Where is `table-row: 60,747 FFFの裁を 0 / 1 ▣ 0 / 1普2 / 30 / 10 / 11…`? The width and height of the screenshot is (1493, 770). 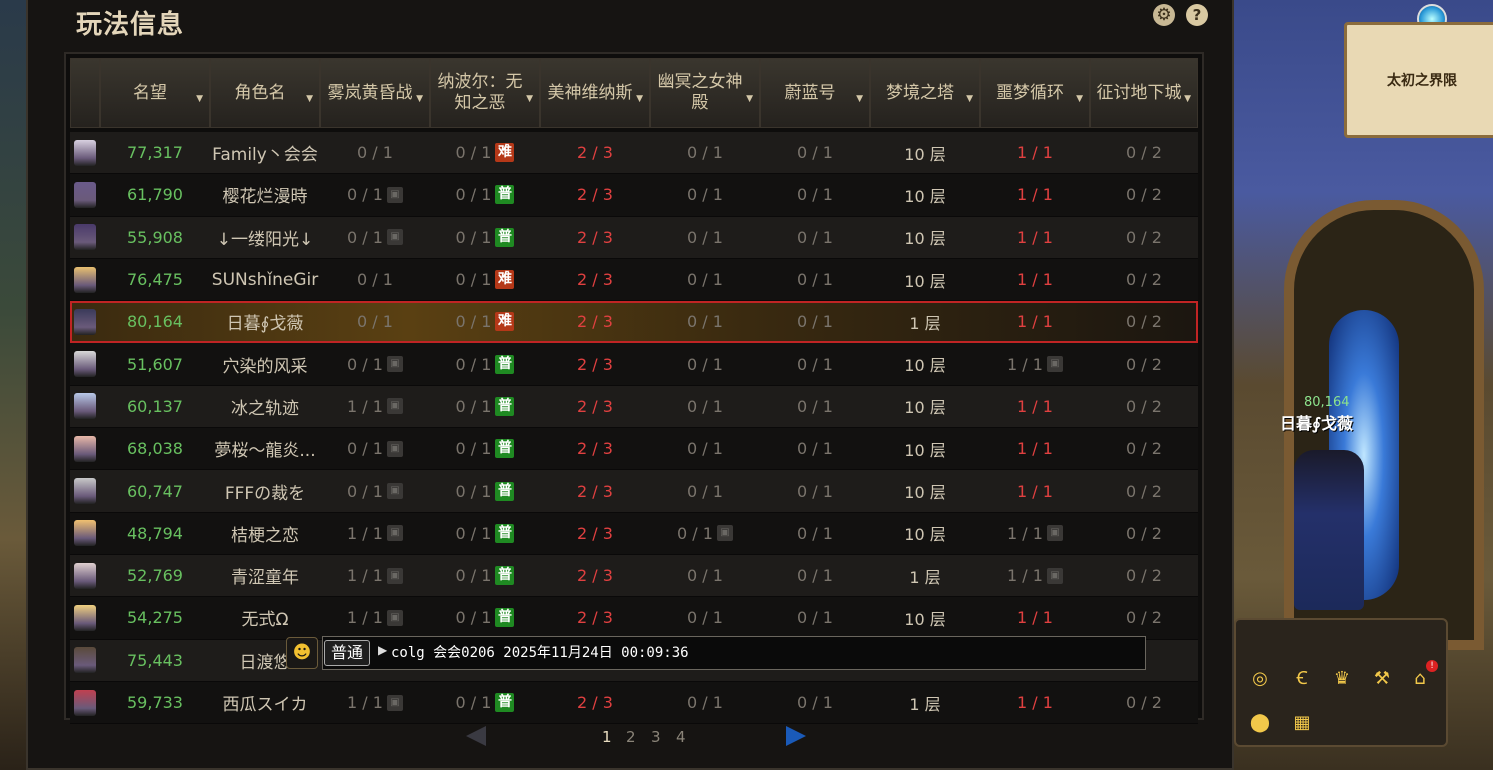 table-row: 60,747 FFFの裁を 0 / 1 ▣ 0 / 1普2 / 30 / 10 / 11… is located at coordinates (634, 491).